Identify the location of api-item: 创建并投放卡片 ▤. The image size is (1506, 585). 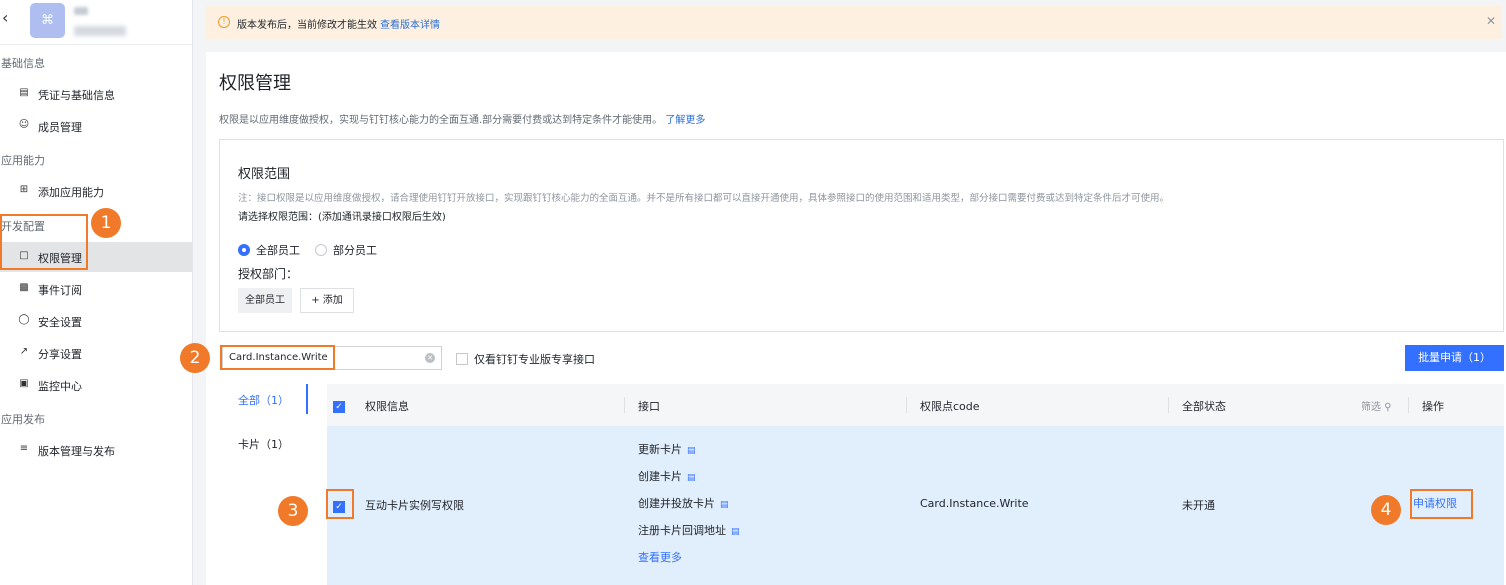
(683, 503).